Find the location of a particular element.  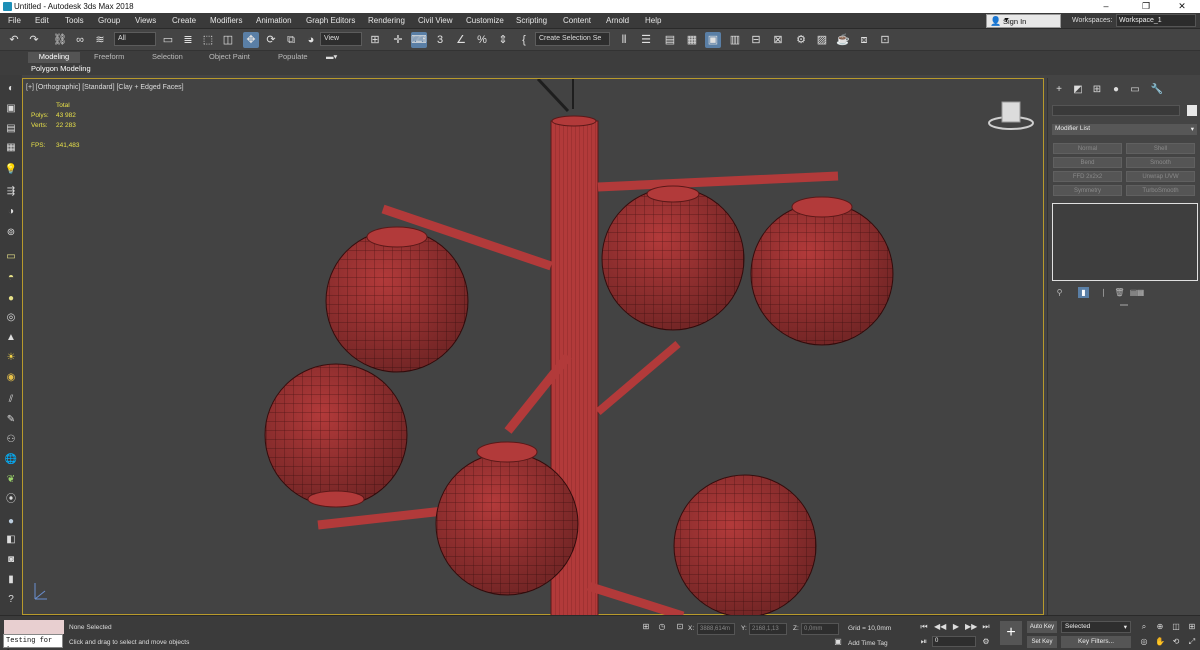

menu-customize: Customize is located at coordinates (485, 20).